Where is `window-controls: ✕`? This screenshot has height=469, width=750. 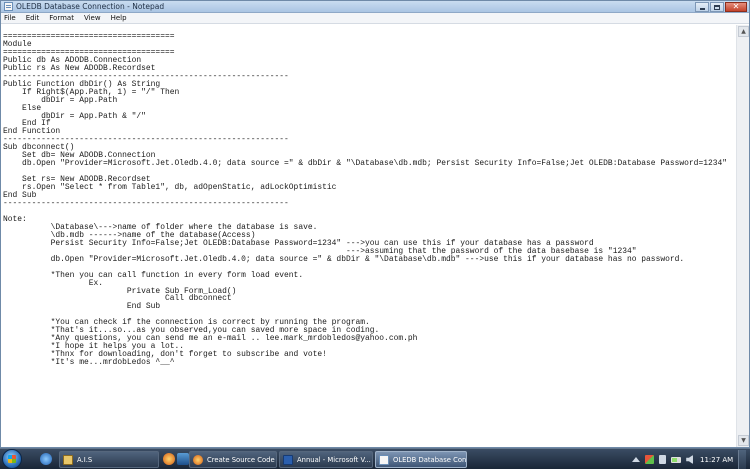 window-controls: ✕ is located at coordinates (720, 7).